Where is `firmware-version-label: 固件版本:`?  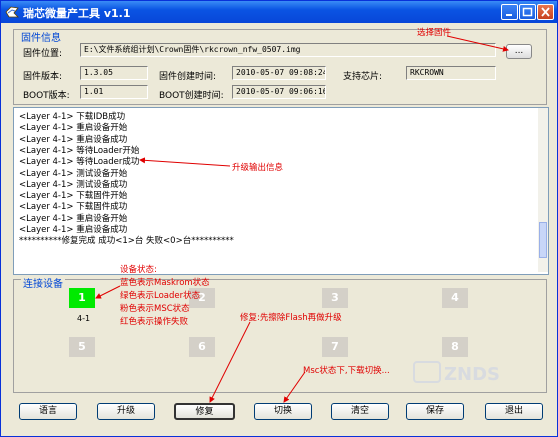 firmware-version-label: 固件版本: is located at coordinates (43, 77).